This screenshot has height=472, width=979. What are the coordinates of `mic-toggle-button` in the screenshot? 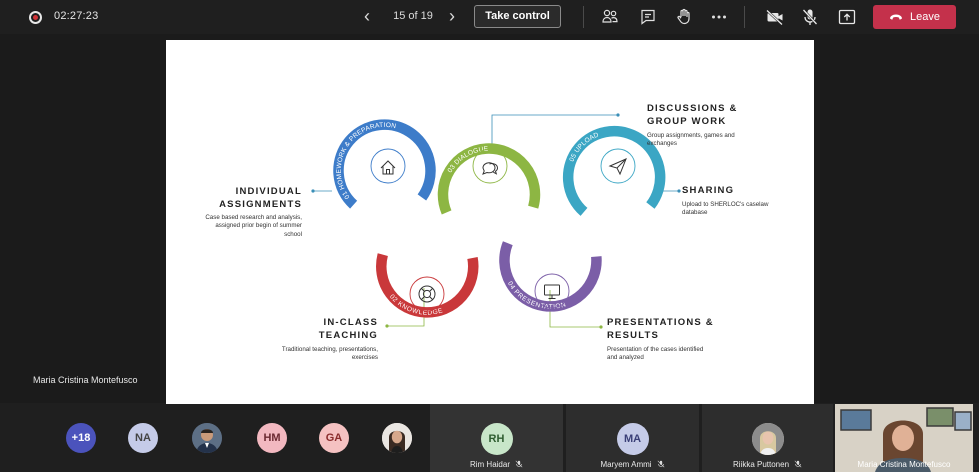 It's located at (810, 17).